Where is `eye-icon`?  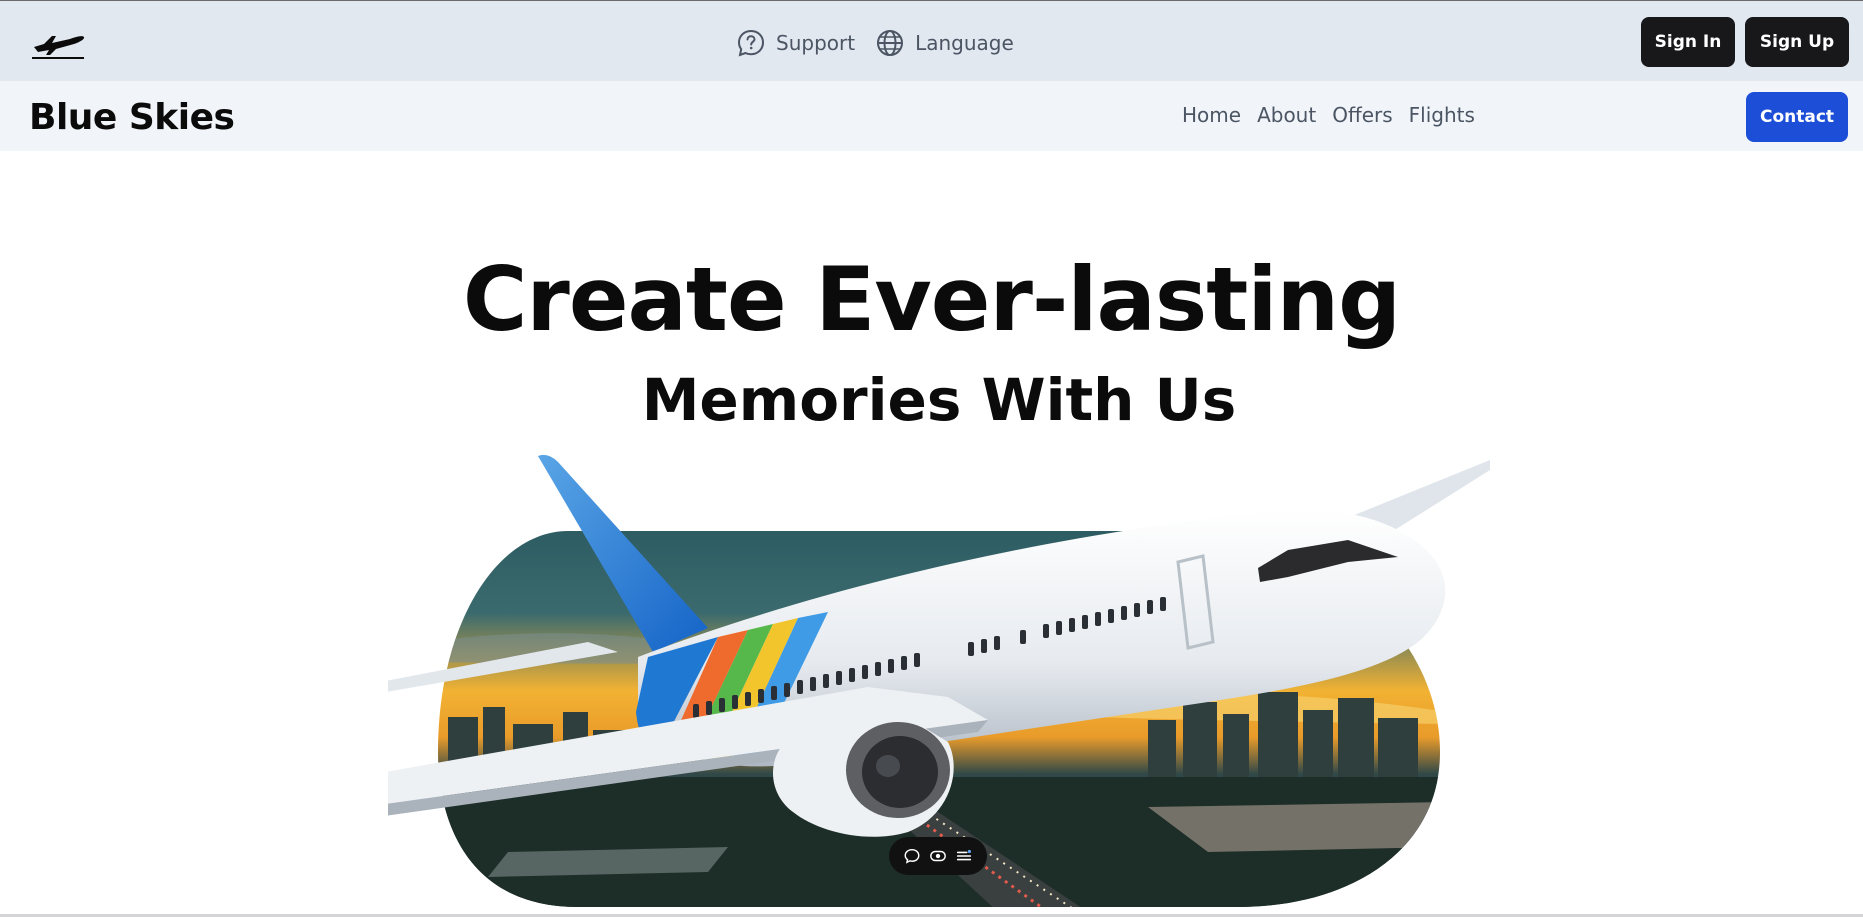
eye-icon is located at coordinates (938, 856).